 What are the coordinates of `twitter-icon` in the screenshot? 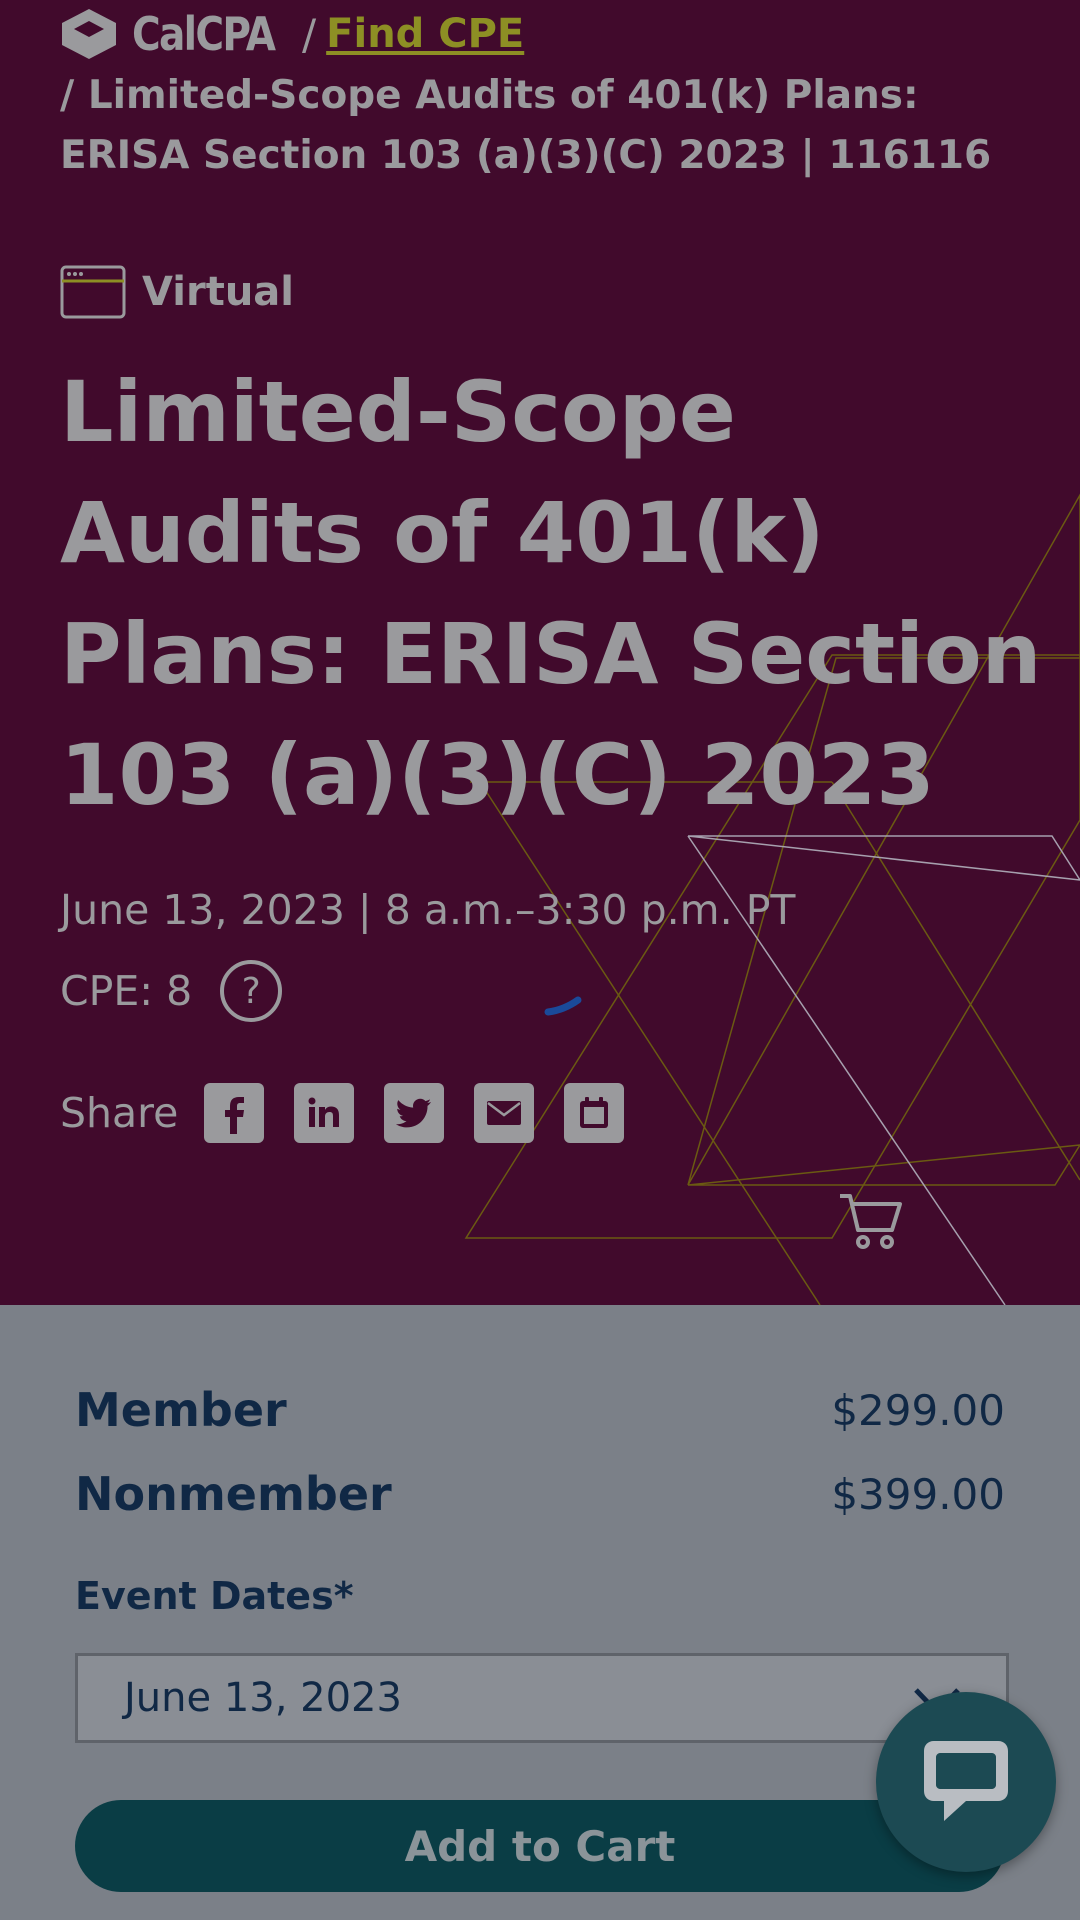 It's located at (414, 1113).